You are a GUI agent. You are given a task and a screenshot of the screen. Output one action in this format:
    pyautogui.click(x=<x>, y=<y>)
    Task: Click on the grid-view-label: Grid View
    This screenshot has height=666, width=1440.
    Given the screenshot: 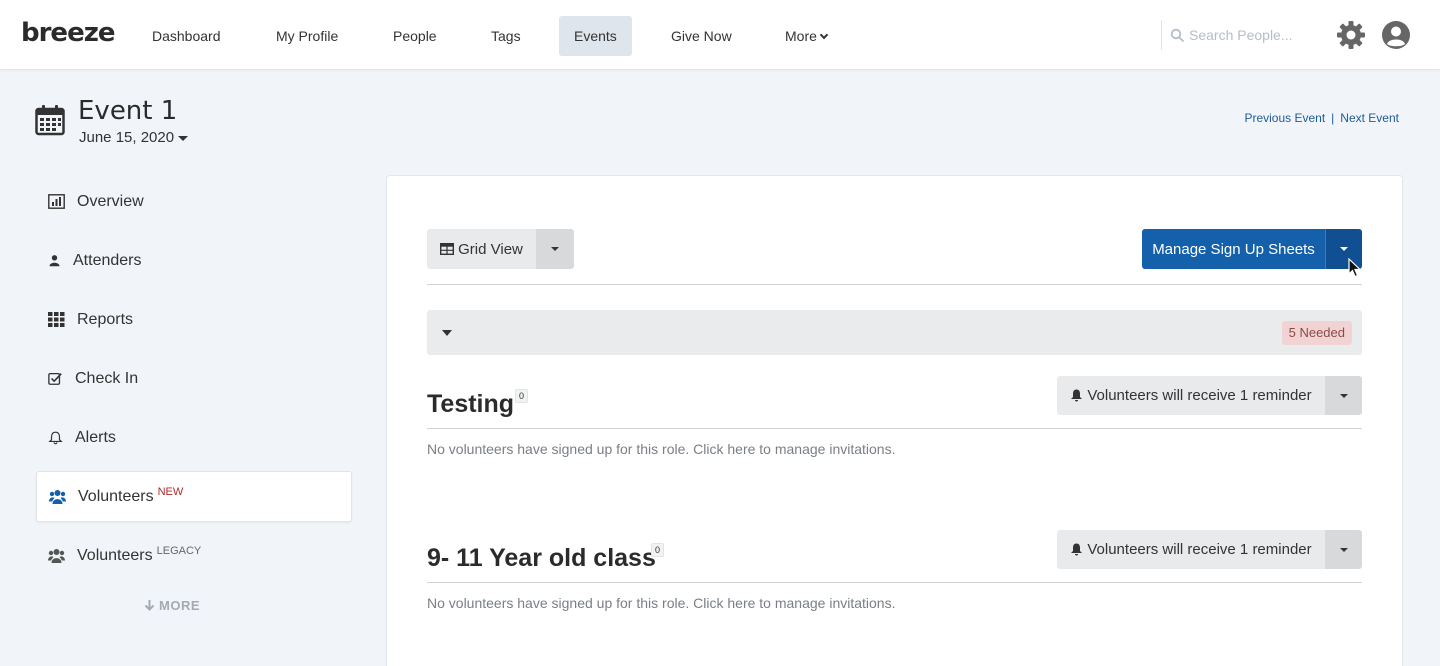 What is the action you would take?
    pyautogui.click(x=490, y=249)
    